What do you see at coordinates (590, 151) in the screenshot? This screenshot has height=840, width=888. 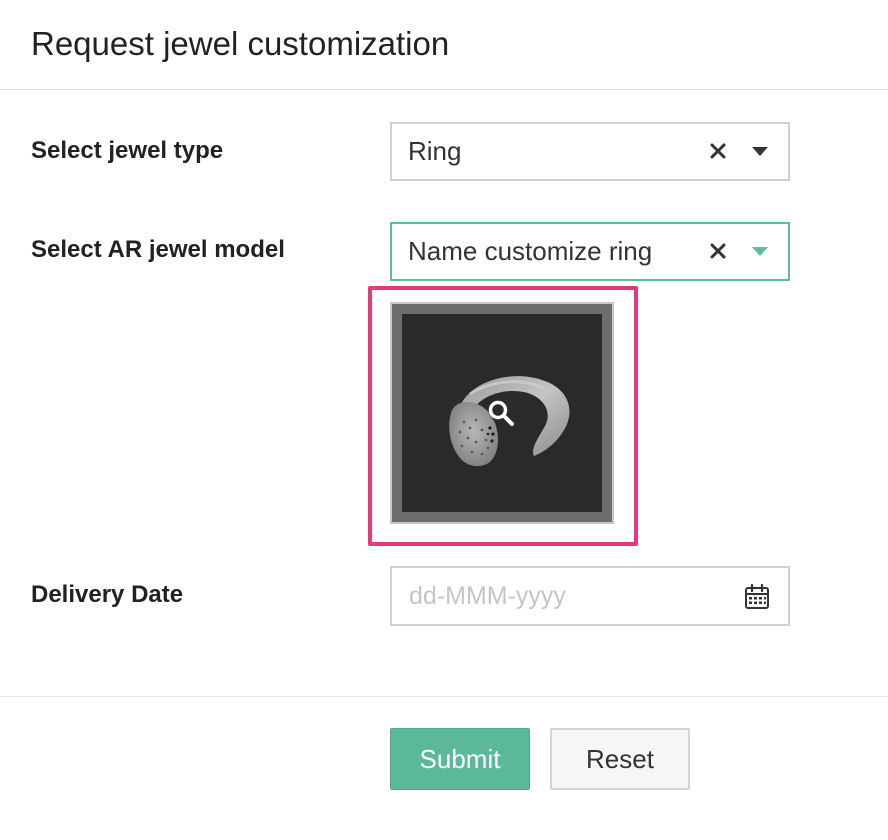 I see `jewel-type-select: Ring` at bounding box center [590, 151].